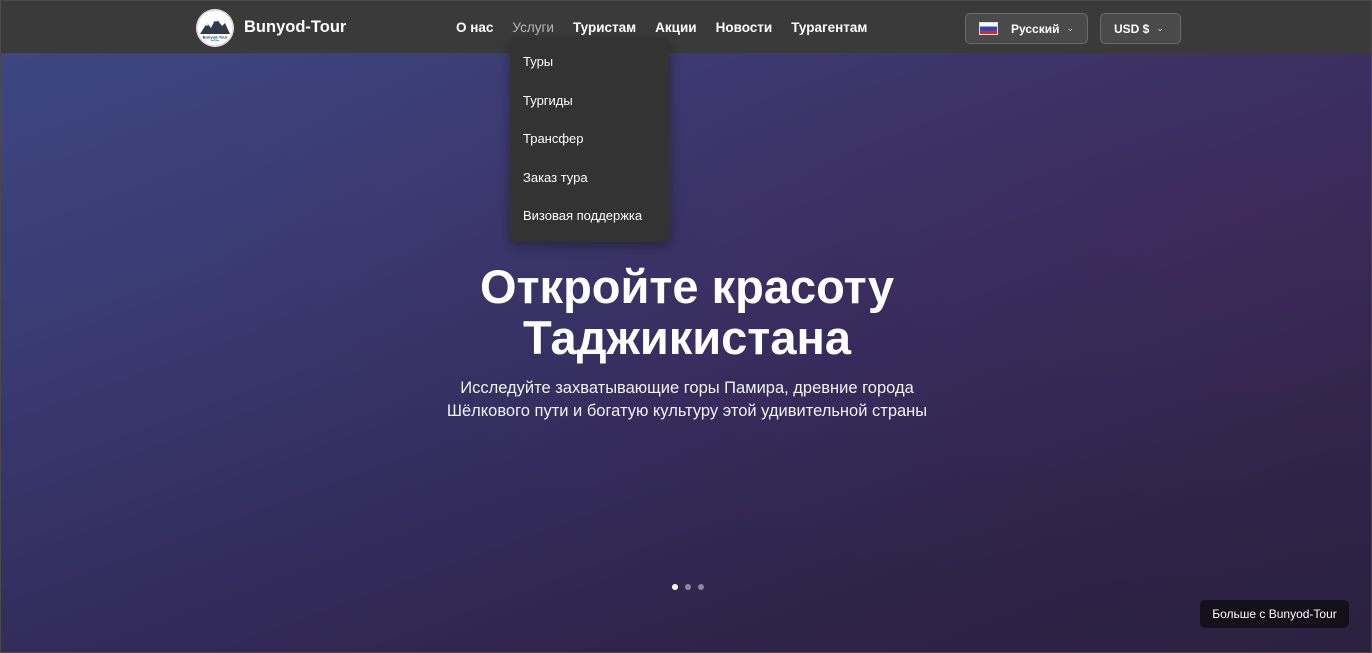  What do you see at coordinates (675, 27) in the screenshot?
I see `nav-promotions: Акции` at bounding box center [675, 27].